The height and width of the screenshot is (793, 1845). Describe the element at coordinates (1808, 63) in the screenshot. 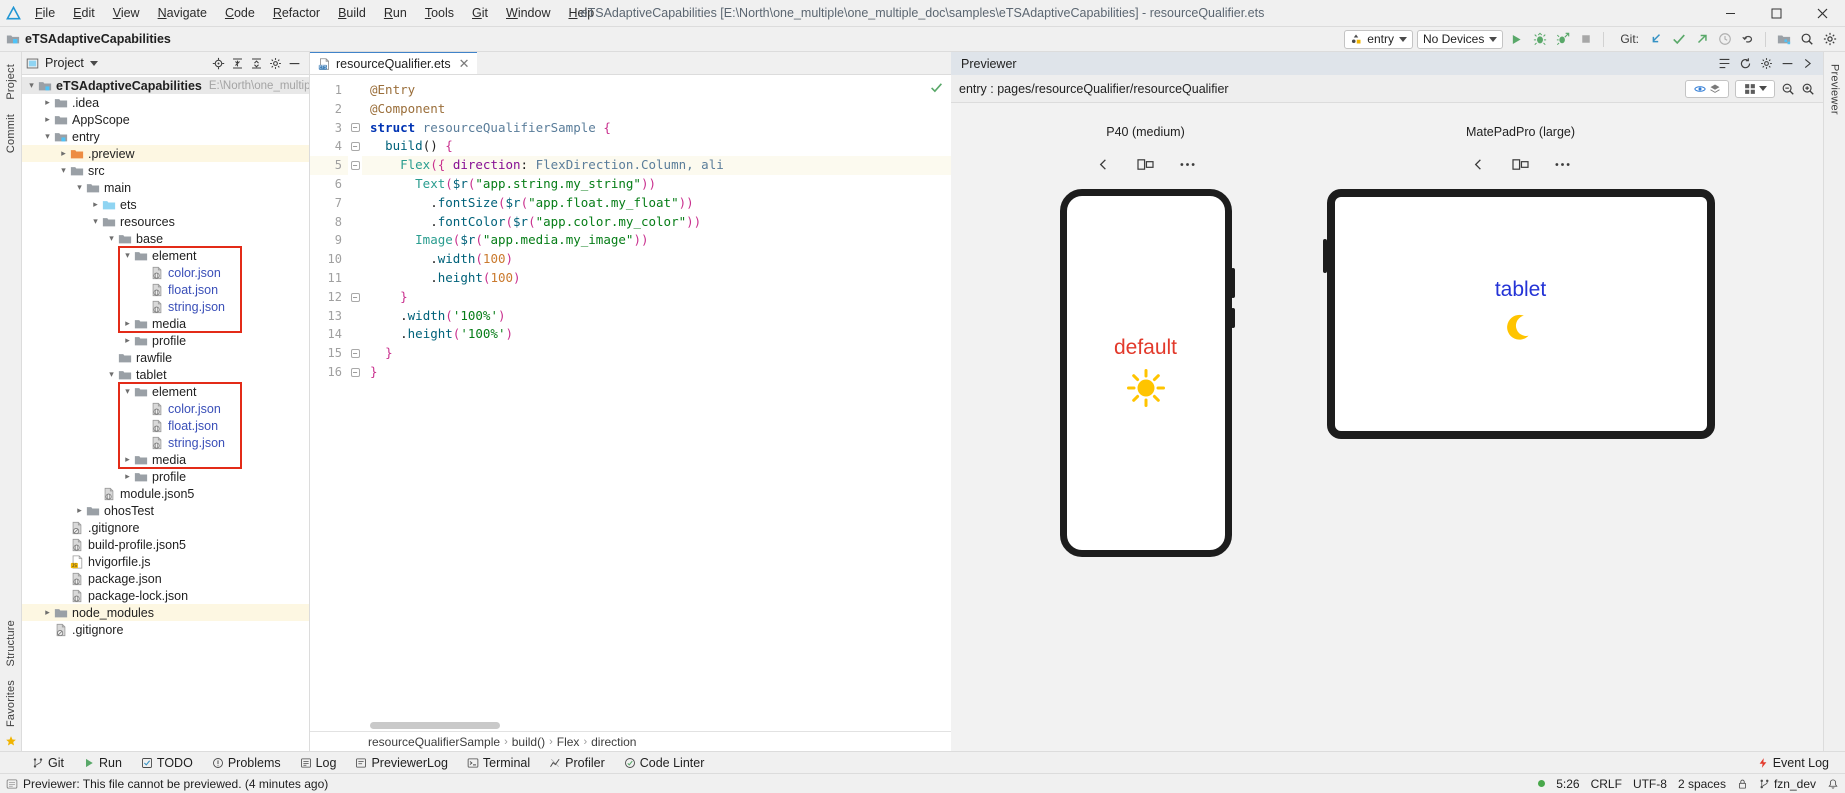

I see `hide-panel-icon` at that location.